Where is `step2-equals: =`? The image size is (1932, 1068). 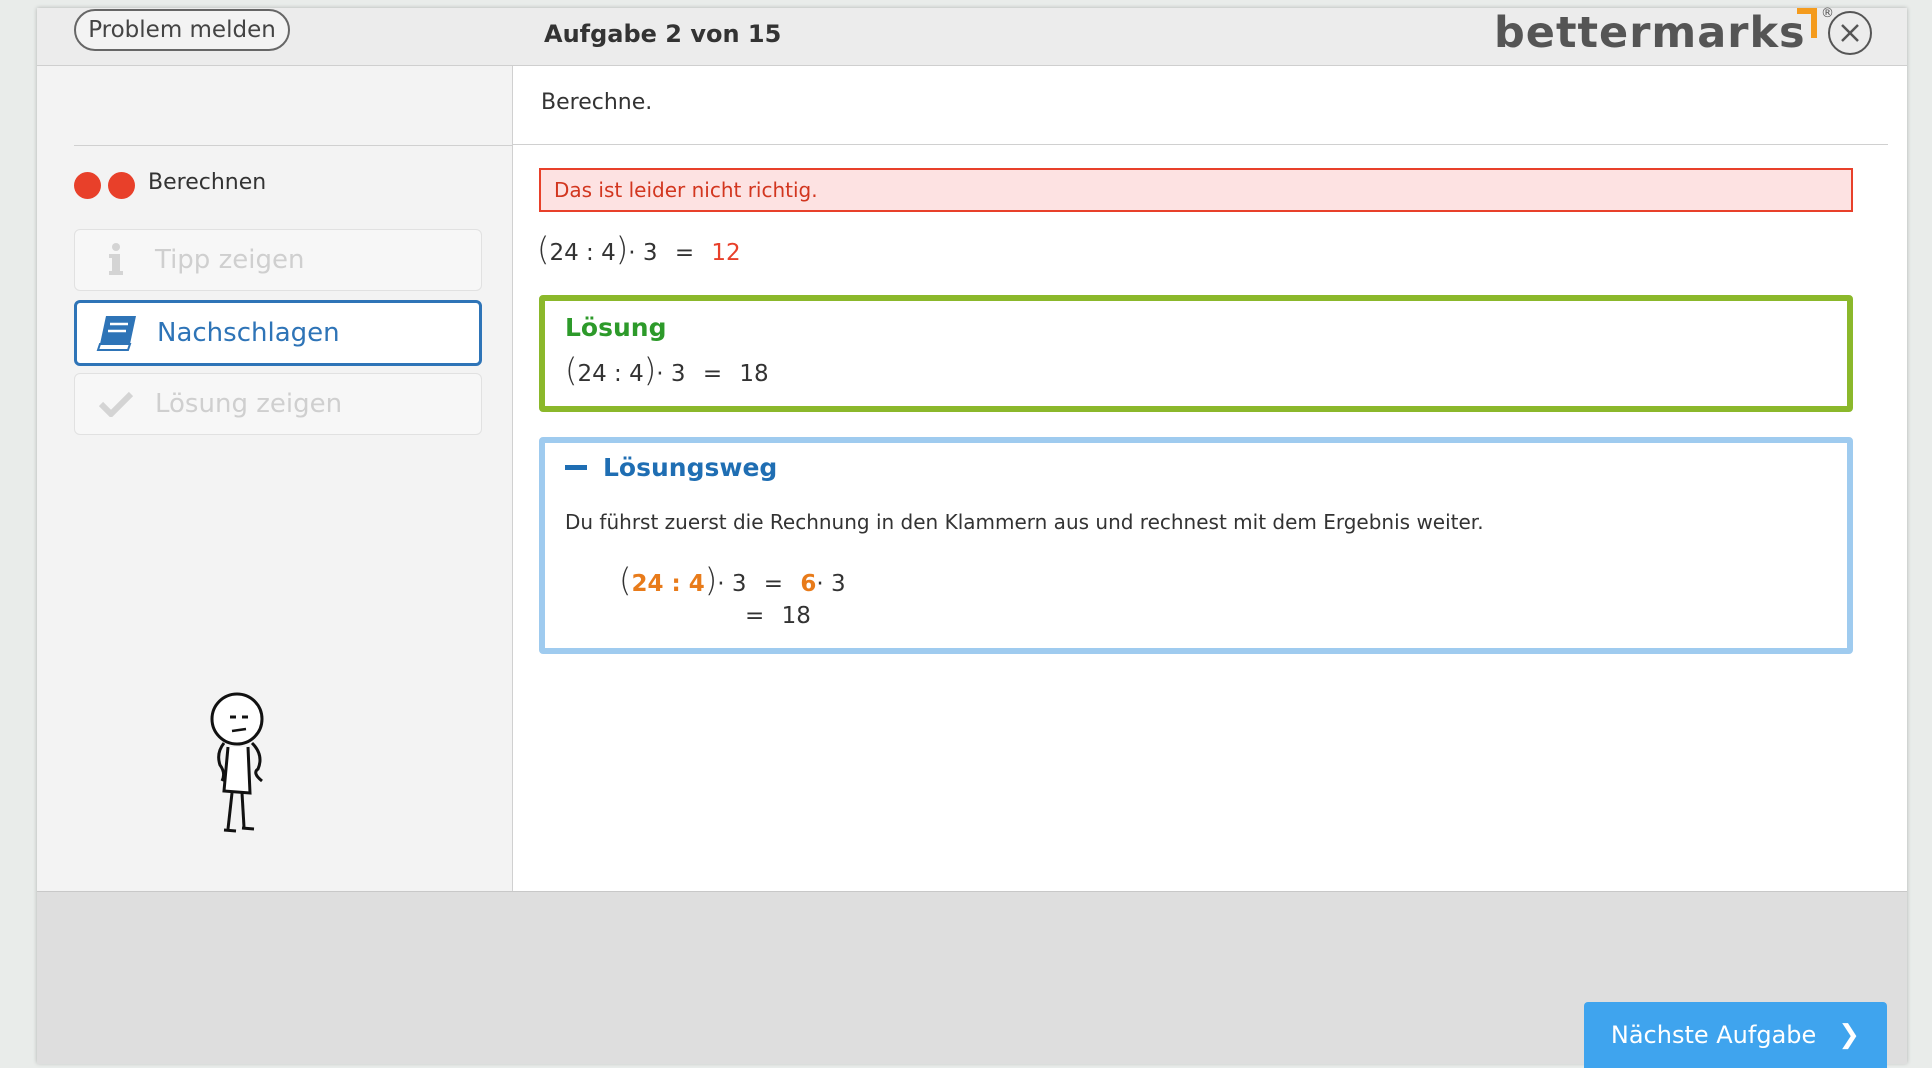
step2-equals: = is located at coordinates (755, 616).